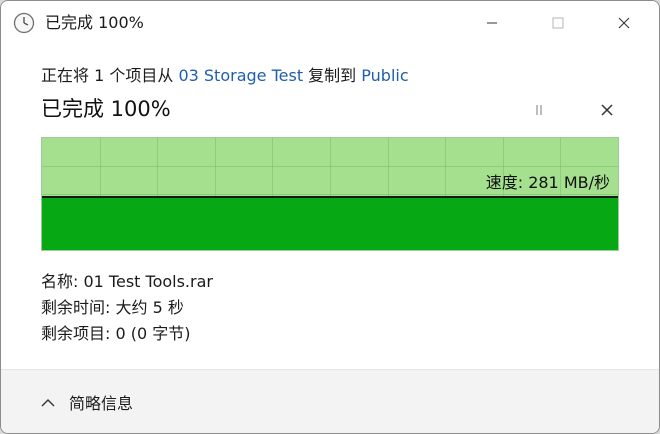 The height and width of the screenshot is (434, 660). I want to click on window-title: 已完成 100%, so click(94, 22).